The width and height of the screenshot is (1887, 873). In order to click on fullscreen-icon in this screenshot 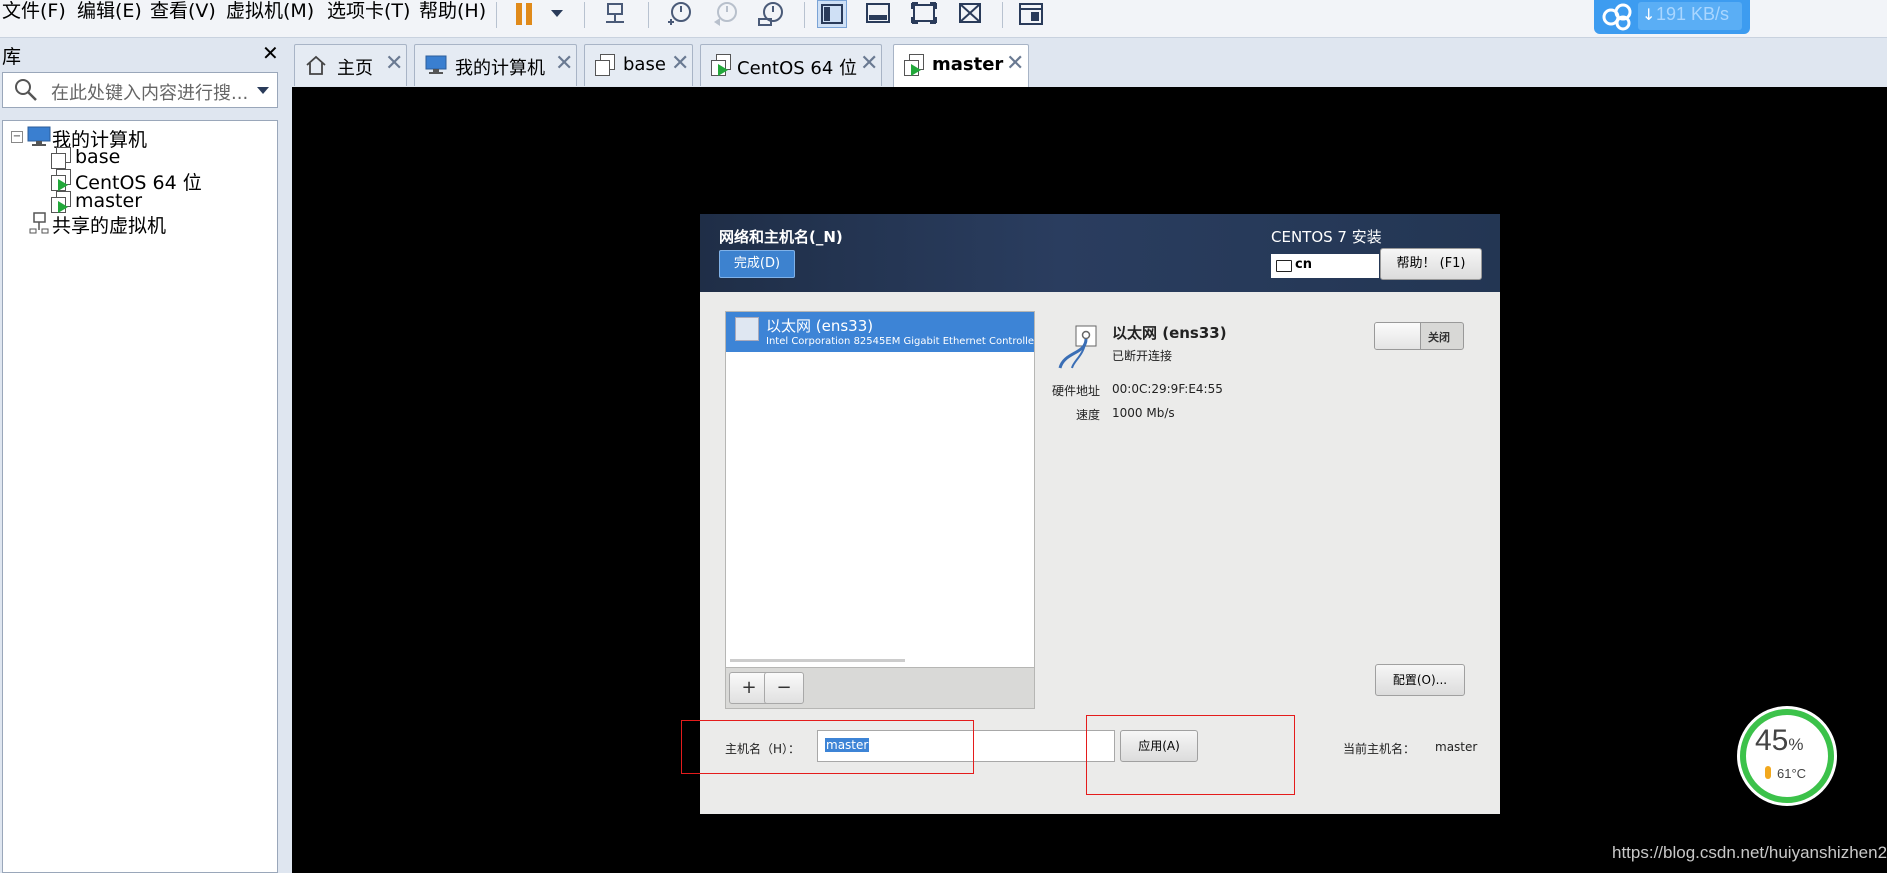, I will do `click(924, 13)`.